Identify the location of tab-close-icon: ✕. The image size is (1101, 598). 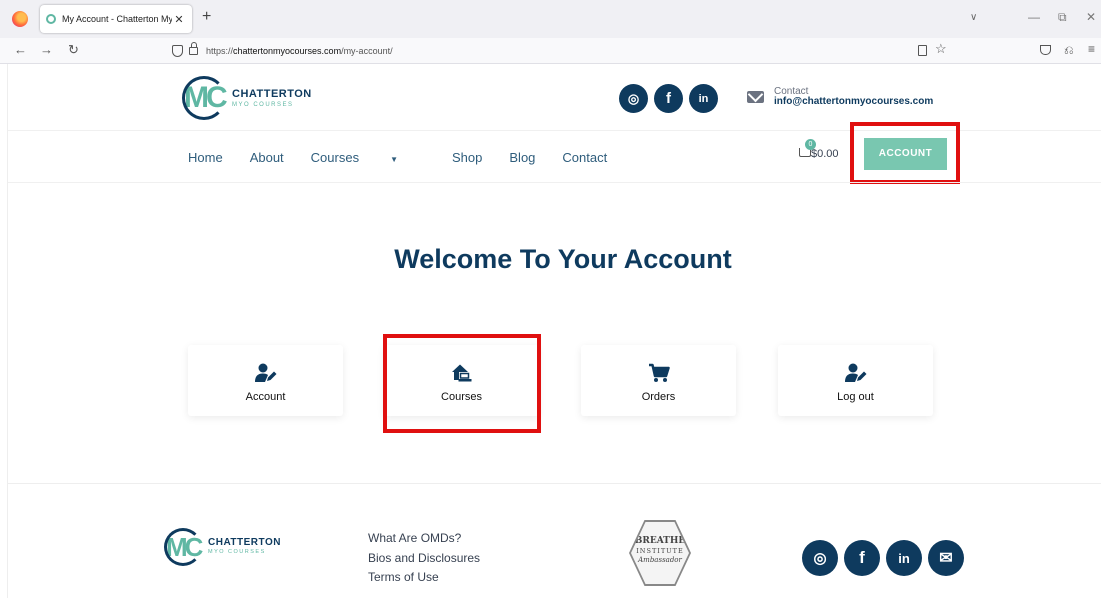
(179, 19).